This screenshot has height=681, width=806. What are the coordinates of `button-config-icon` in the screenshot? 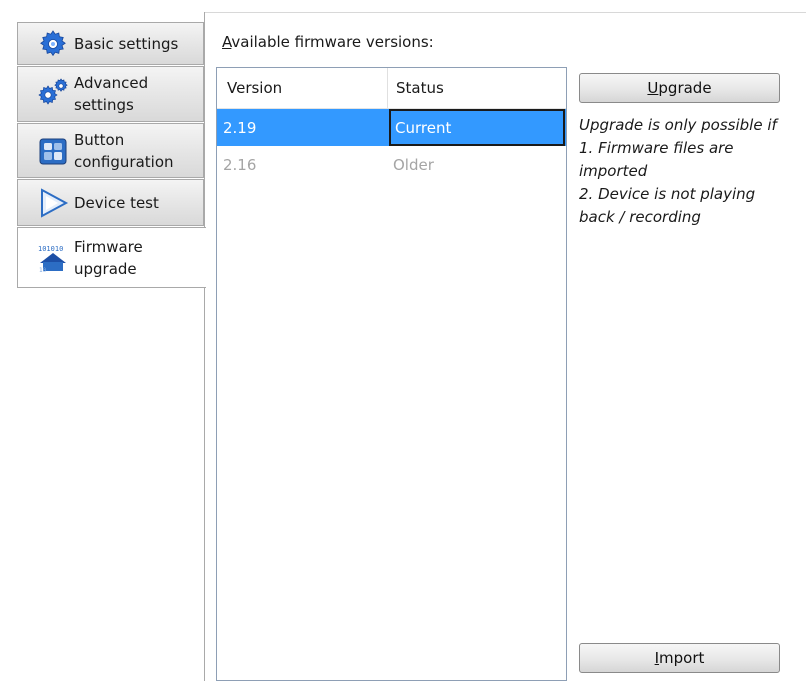 It's located at (53, 151).